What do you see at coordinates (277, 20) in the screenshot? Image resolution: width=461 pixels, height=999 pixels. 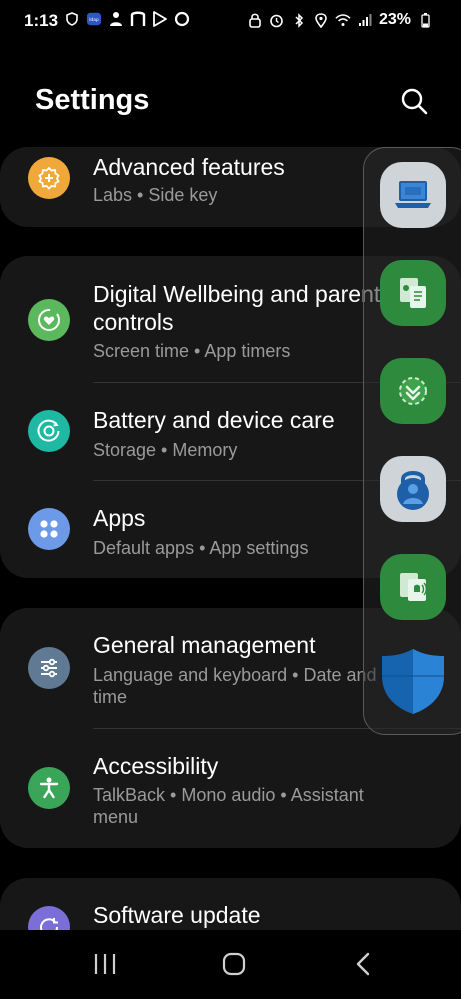 I see `alarm-icon` at bounding box center [277, 20].